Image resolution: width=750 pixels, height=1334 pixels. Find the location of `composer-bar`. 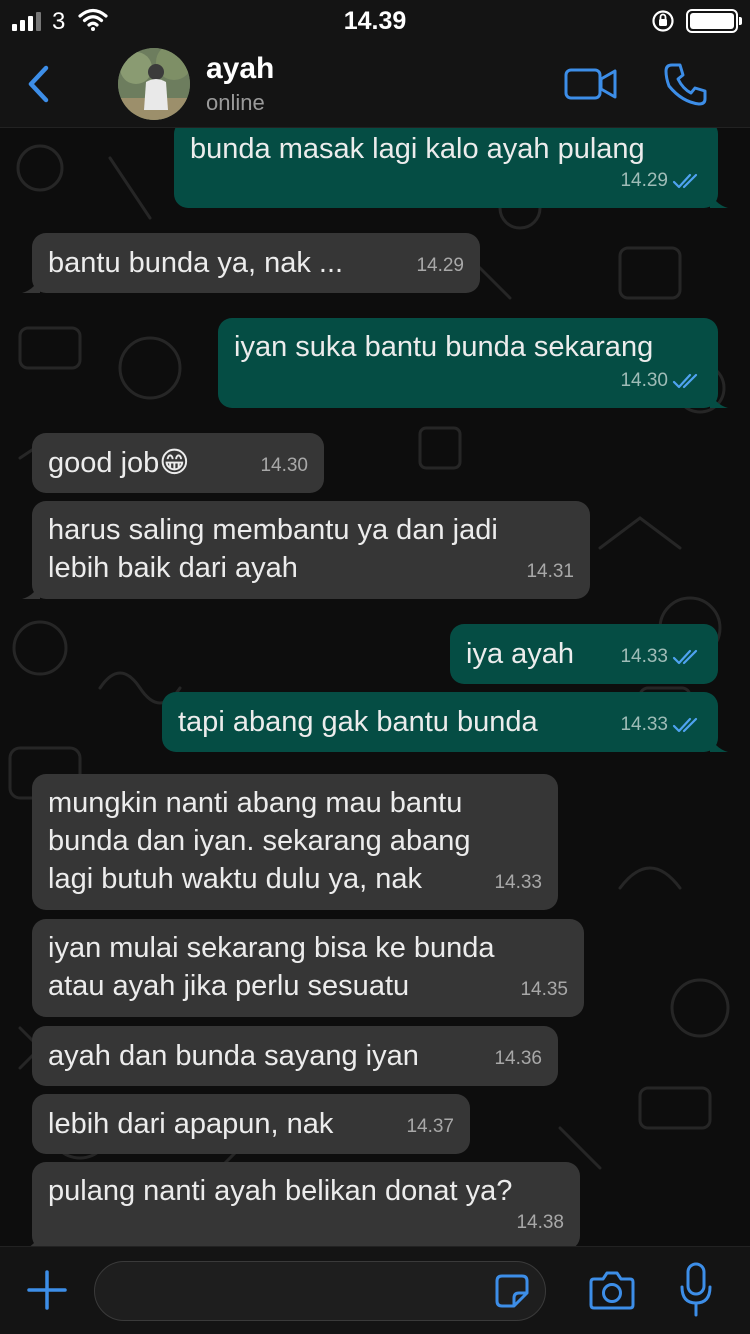

composer-bar is located at coordinates (375, 1290).